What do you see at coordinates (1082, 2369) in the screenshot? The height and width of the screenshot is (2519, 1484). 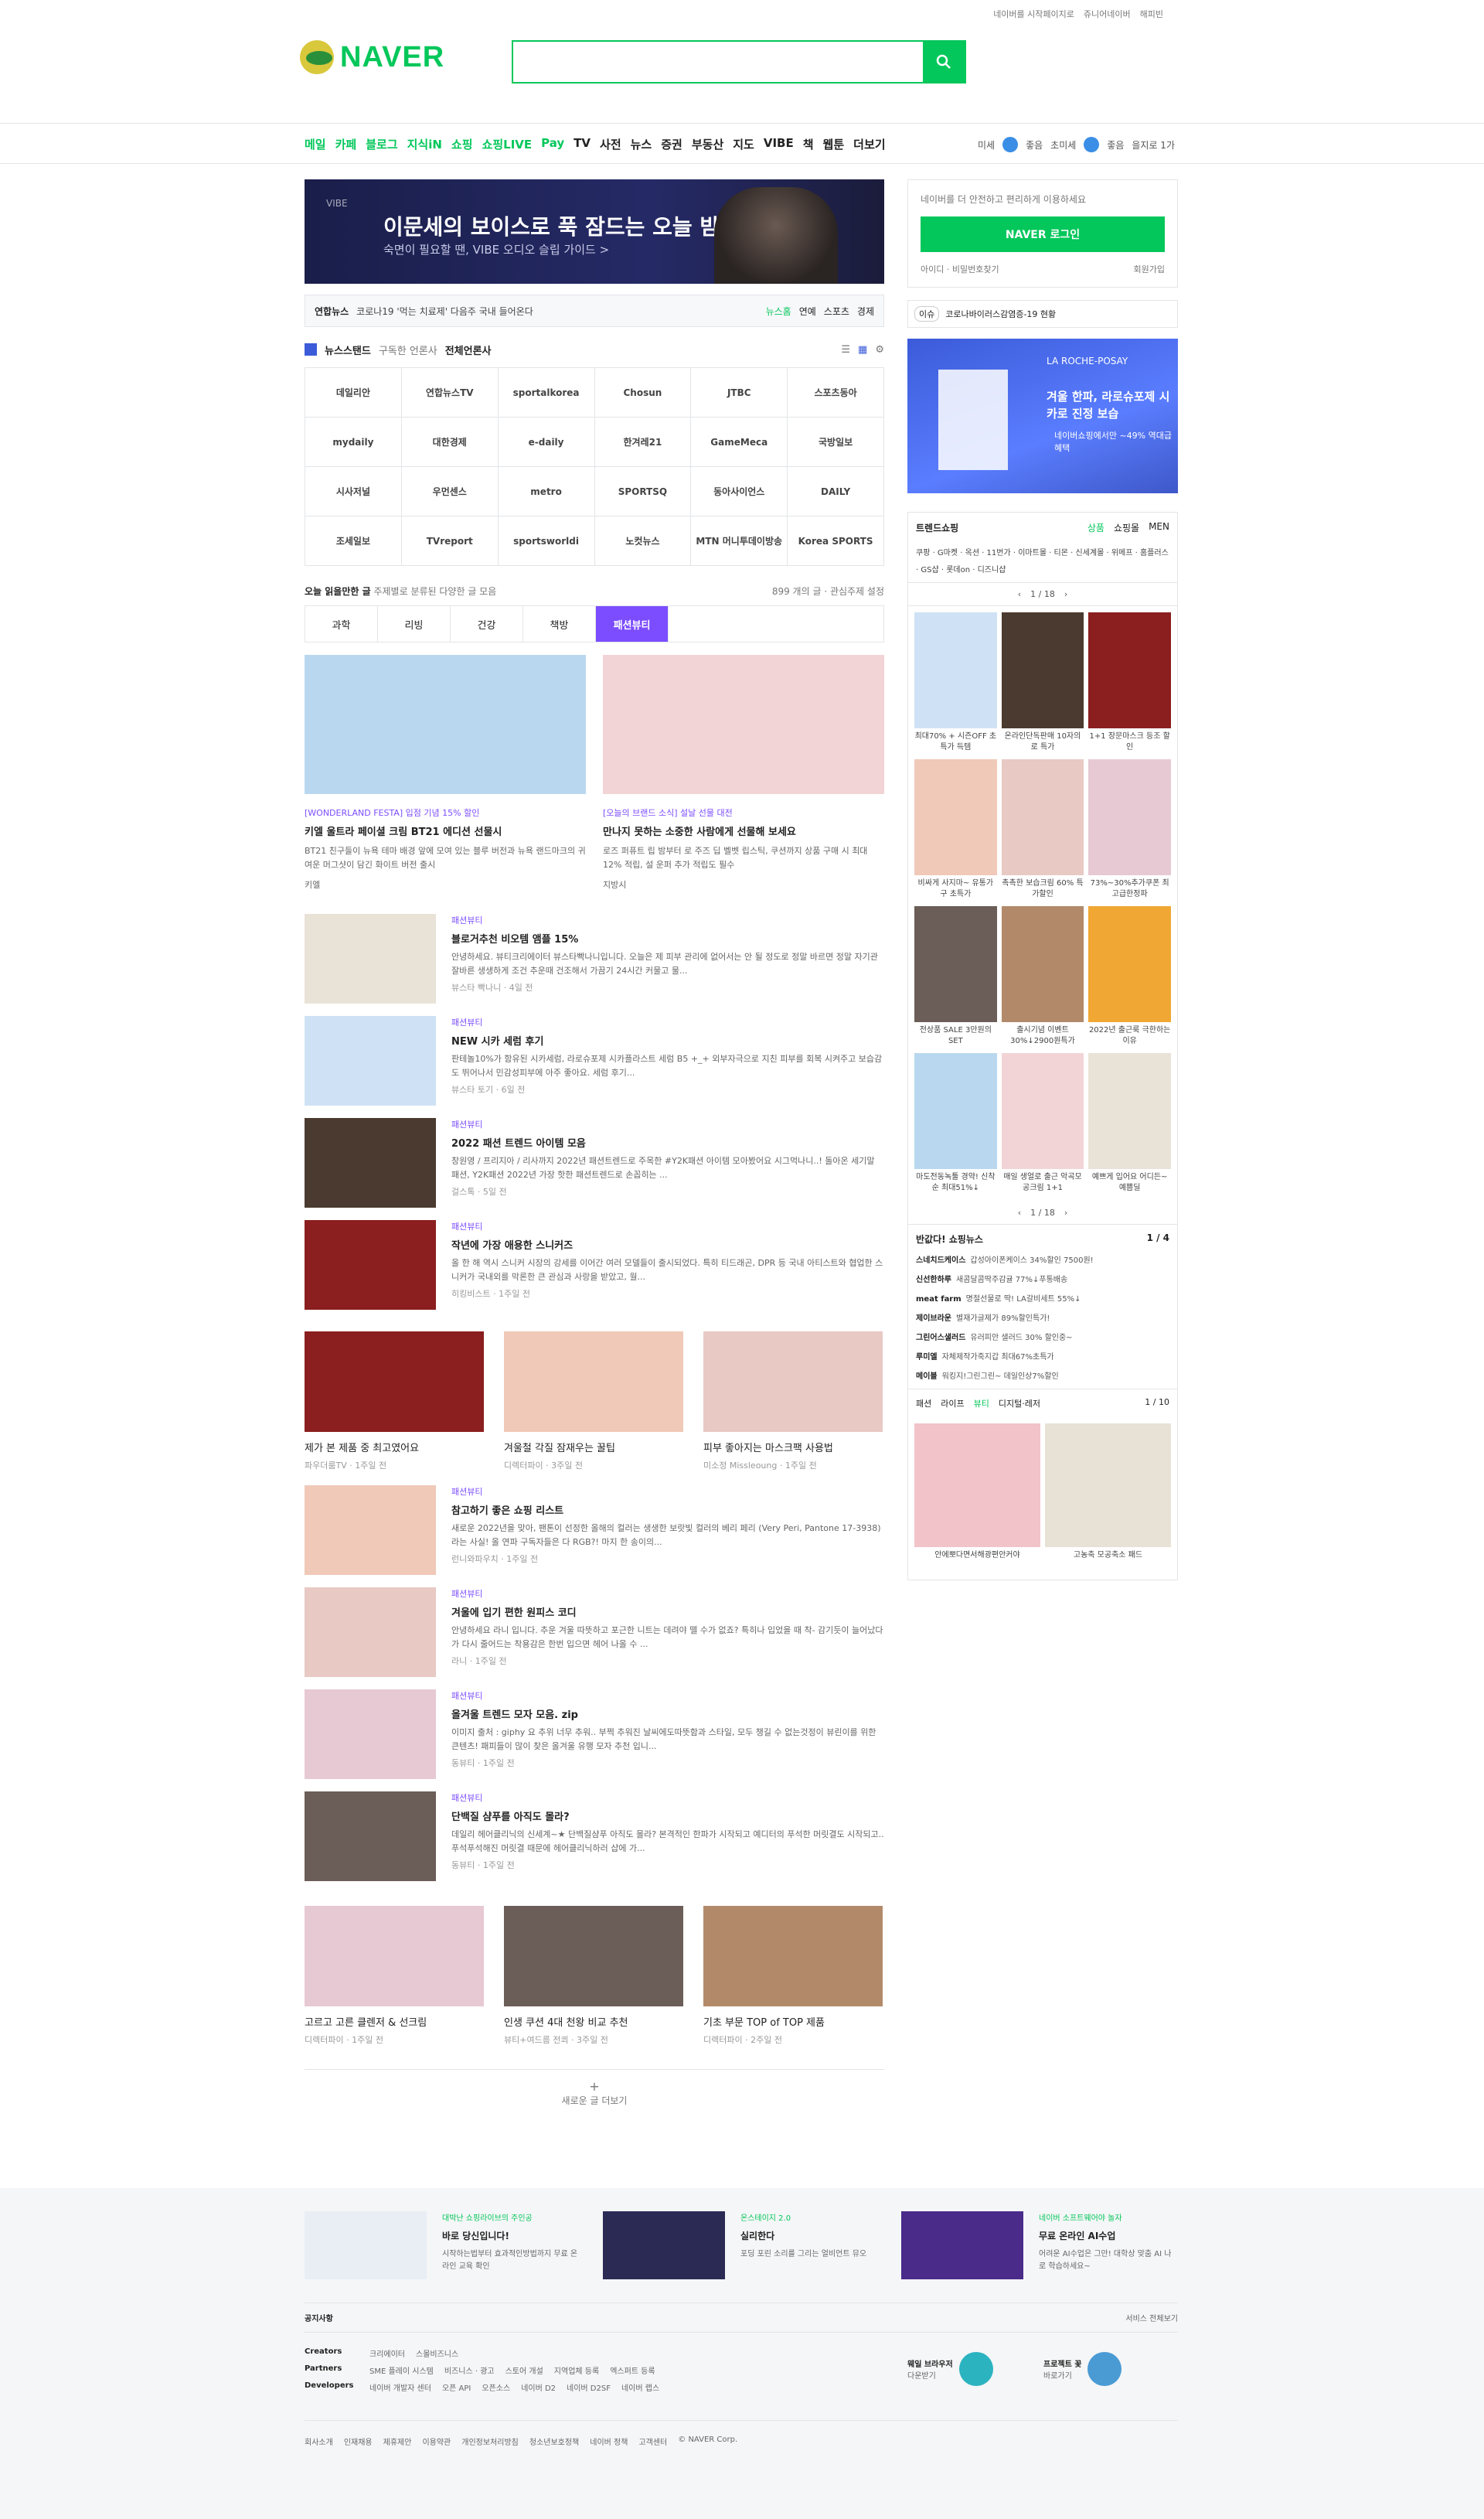 I see `project-promo: 프로젝트 꽃 바로가기` at bounding box center [1082, 2369].